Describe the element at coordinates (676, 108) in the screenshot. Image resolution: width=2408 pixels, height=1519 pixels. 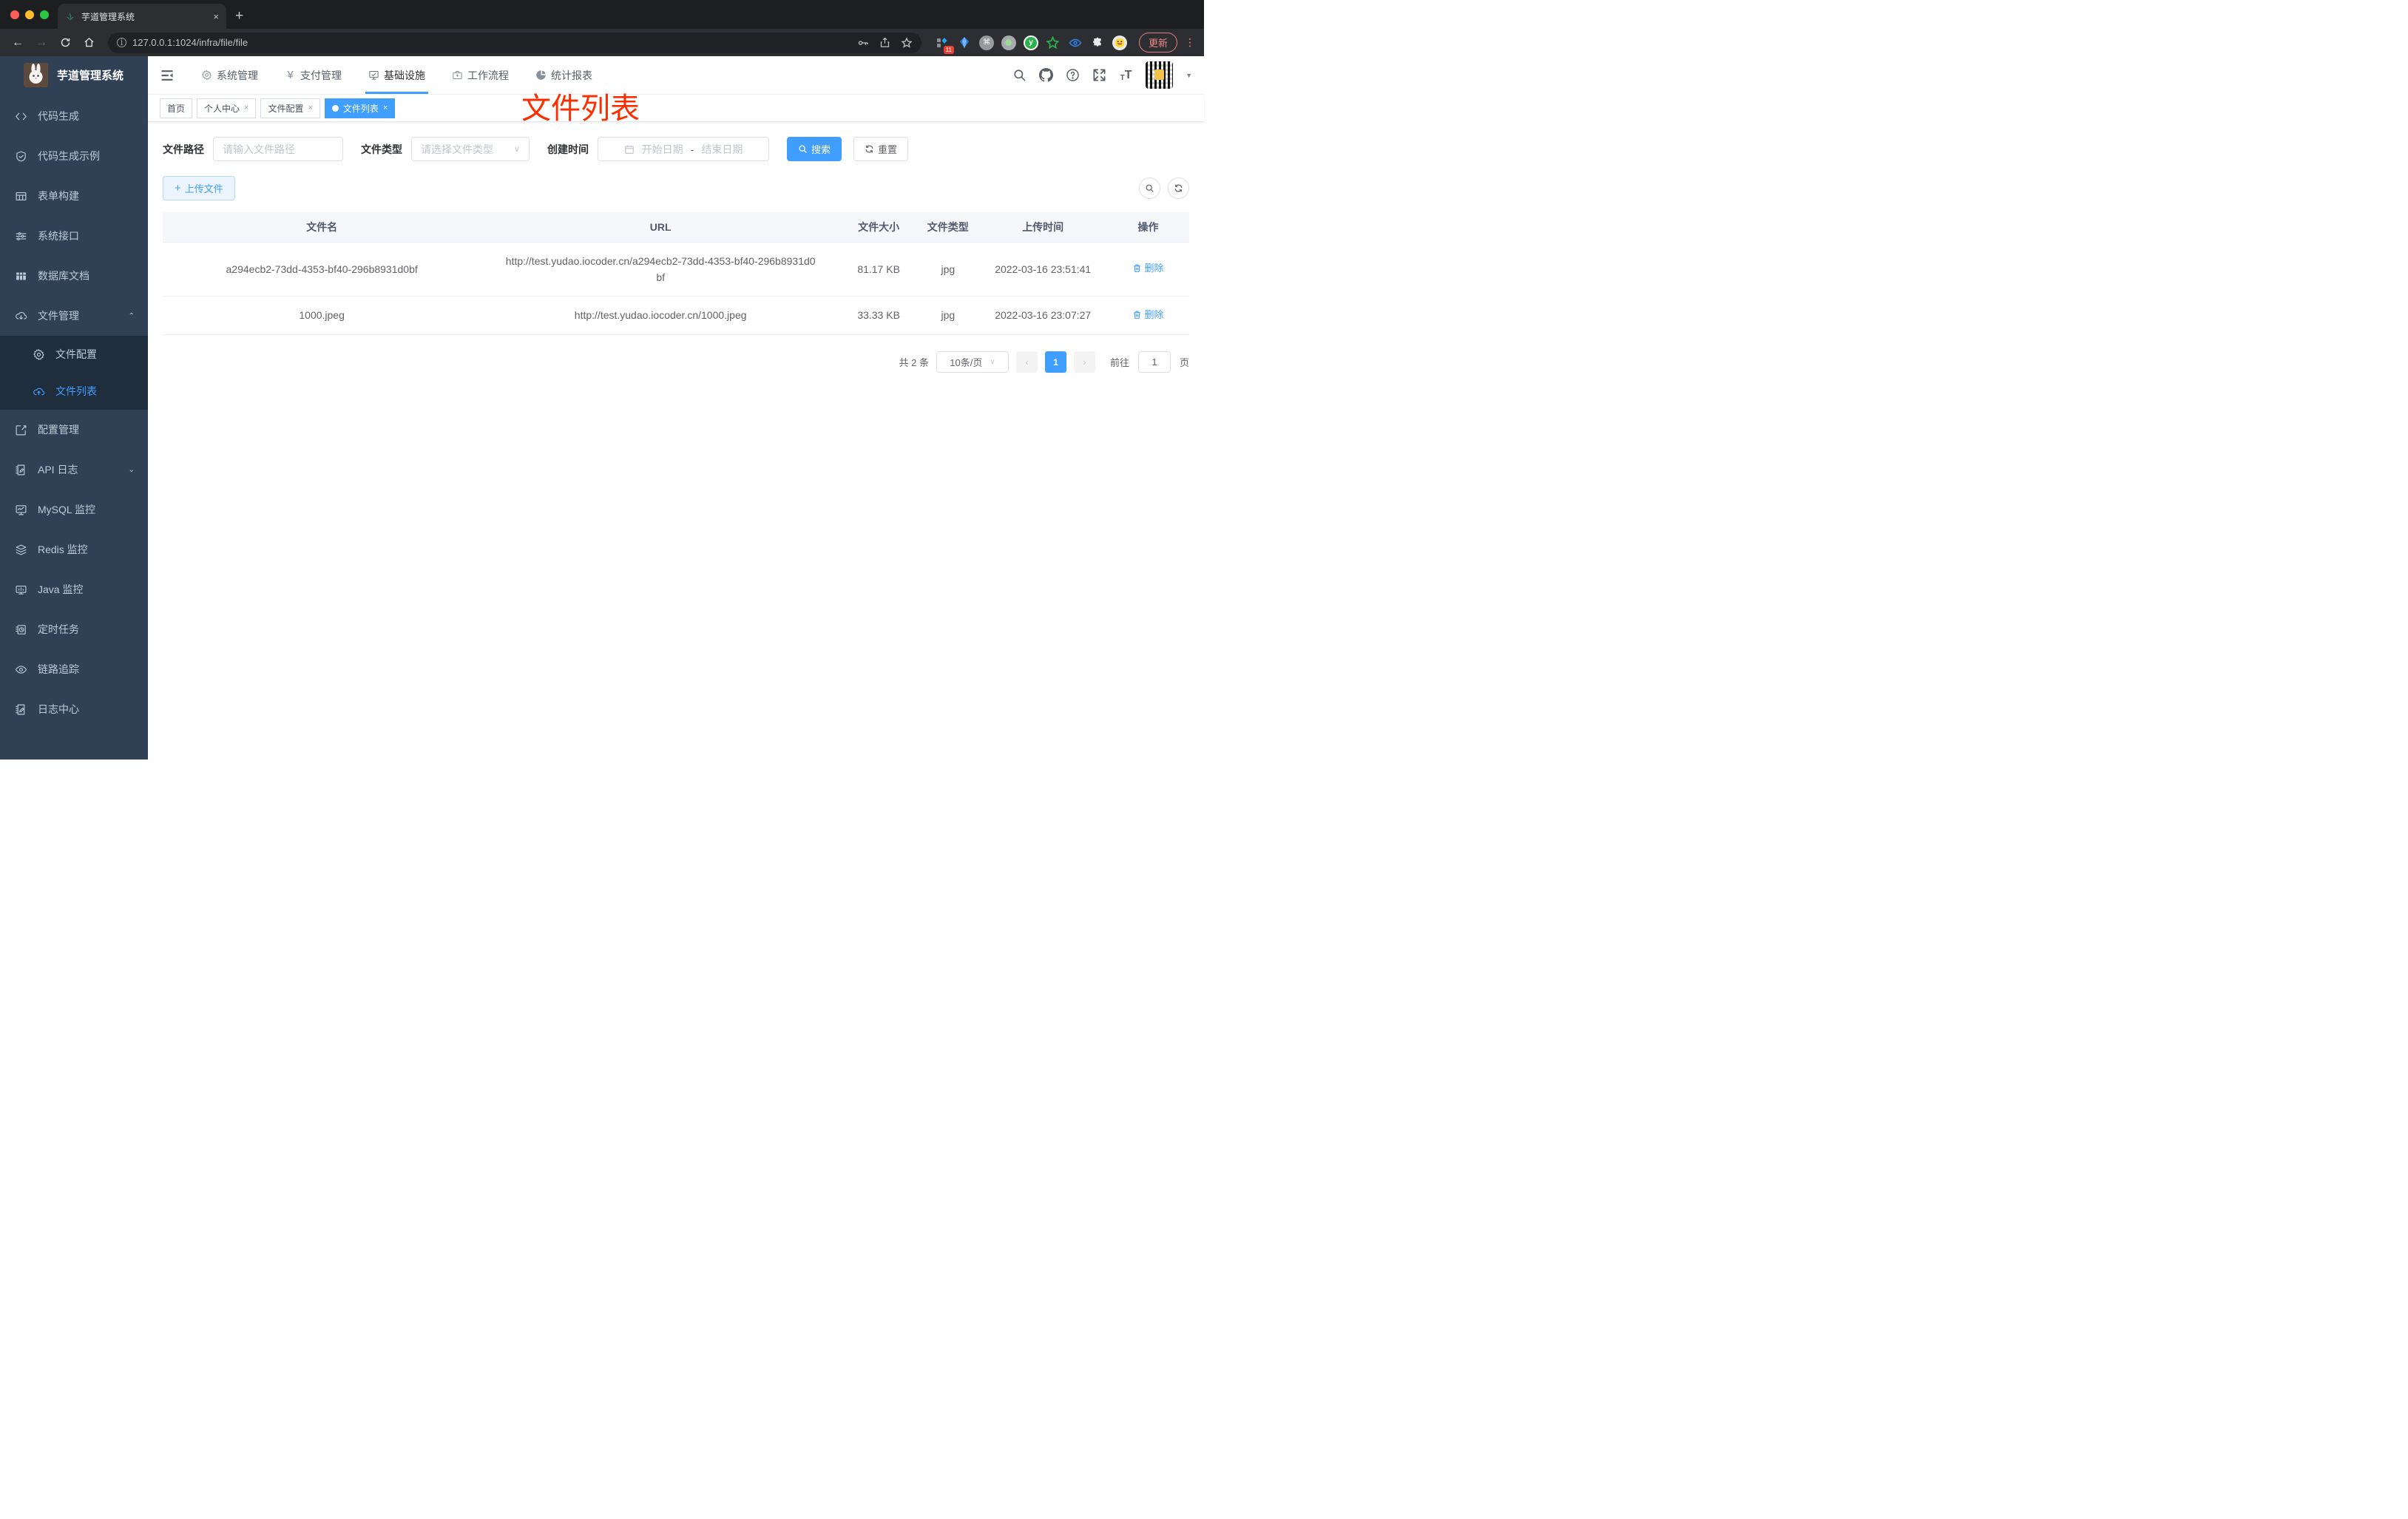
I see `tags-bar: 首页 个人中心 × 文件配置 × 文件列表 ×` at that location.